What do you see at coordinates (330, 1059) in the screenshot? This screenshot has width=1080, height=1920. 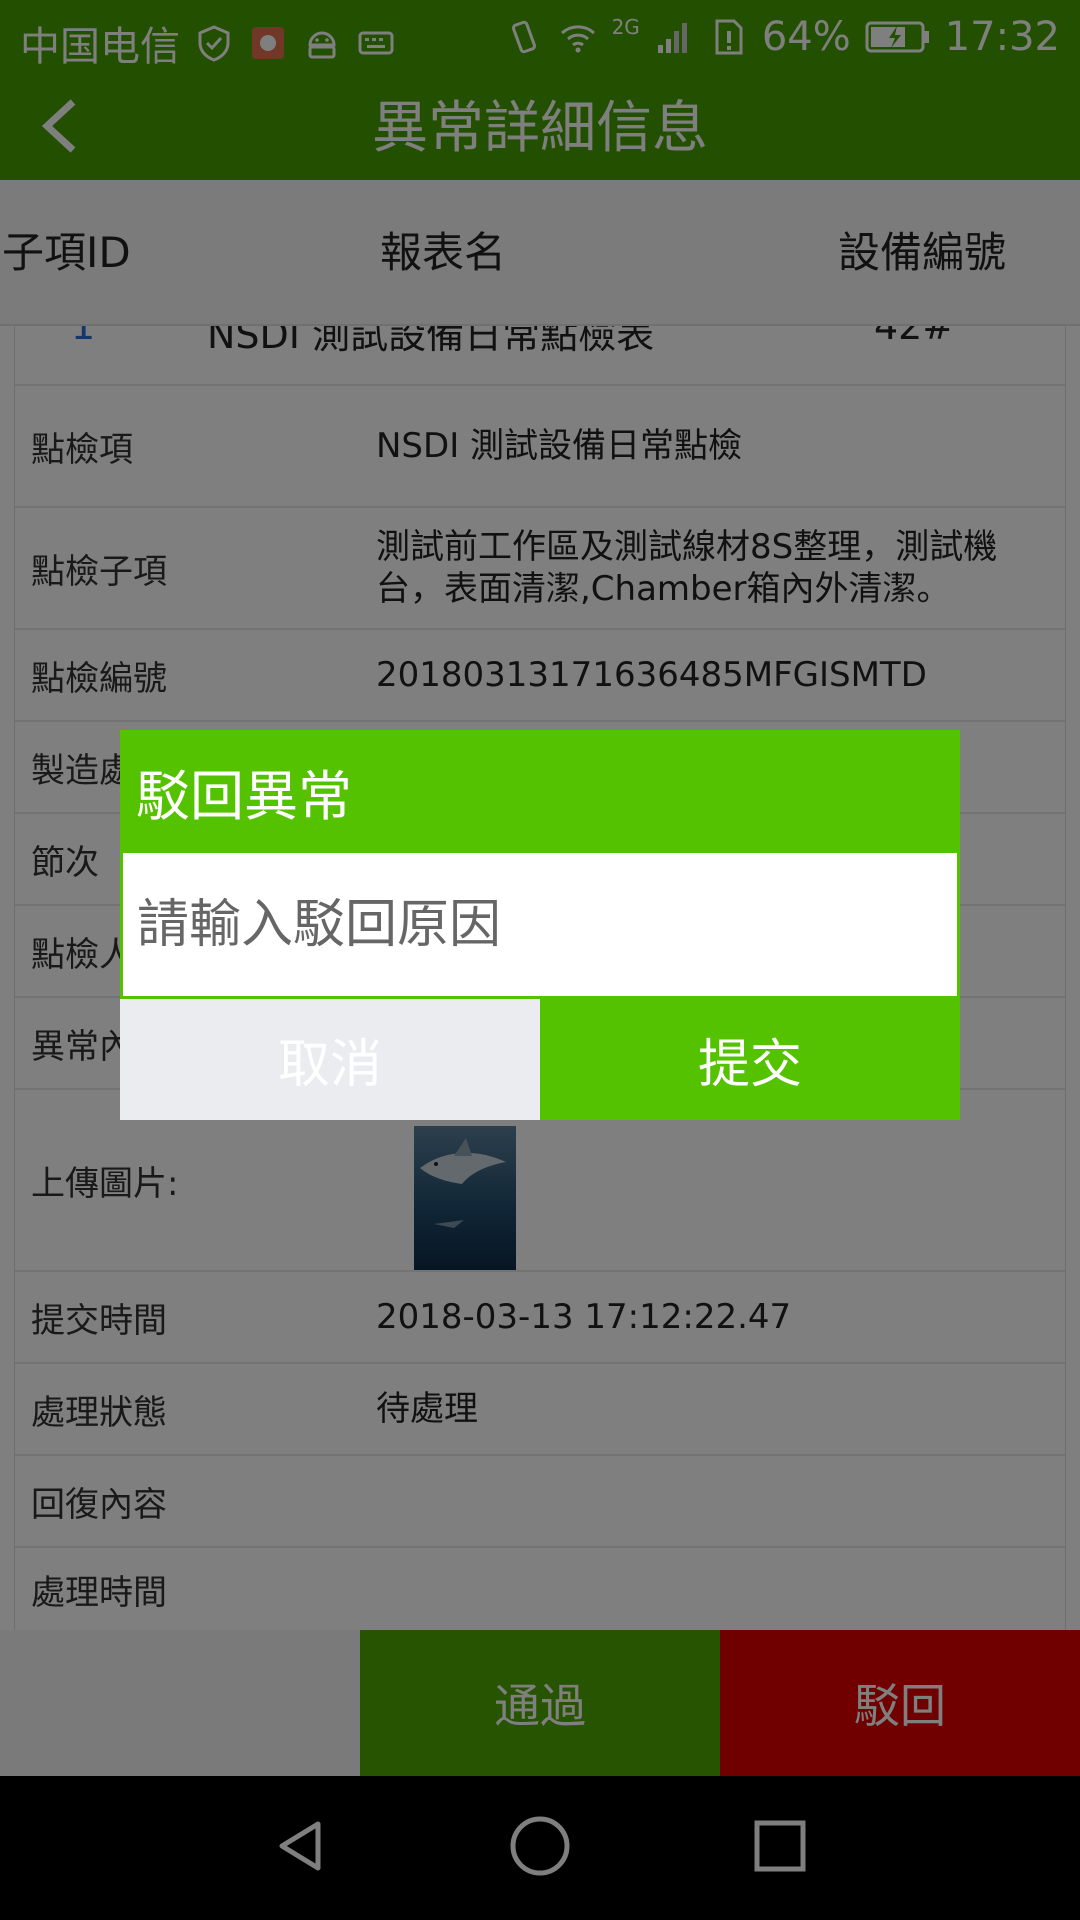 I see `cancel-button: 取消` at bounding box center [330, 1059].